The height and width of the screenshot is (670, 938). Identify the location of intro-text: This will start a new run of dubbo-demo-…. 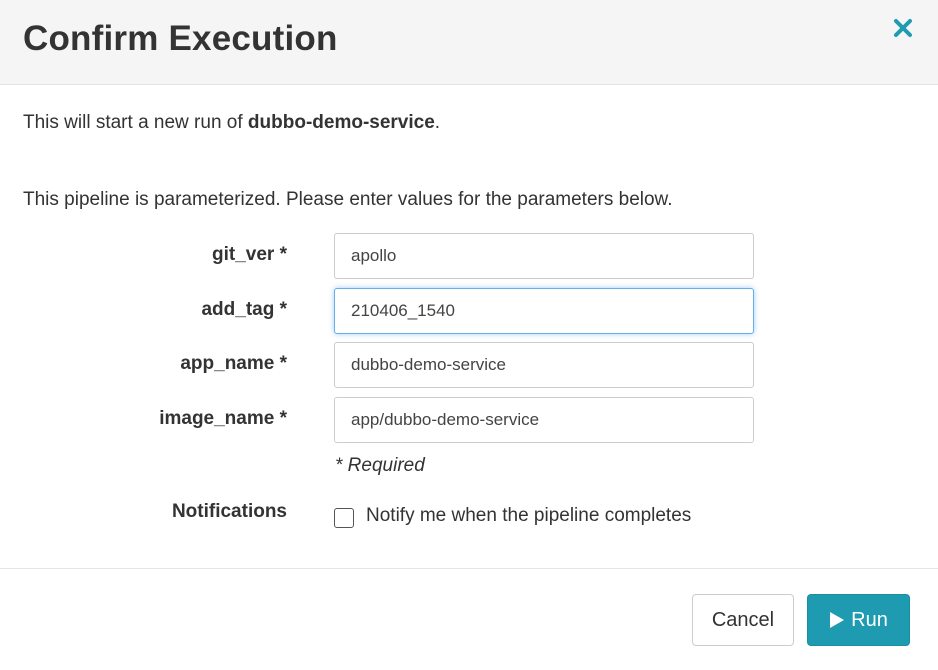
(231, 123).